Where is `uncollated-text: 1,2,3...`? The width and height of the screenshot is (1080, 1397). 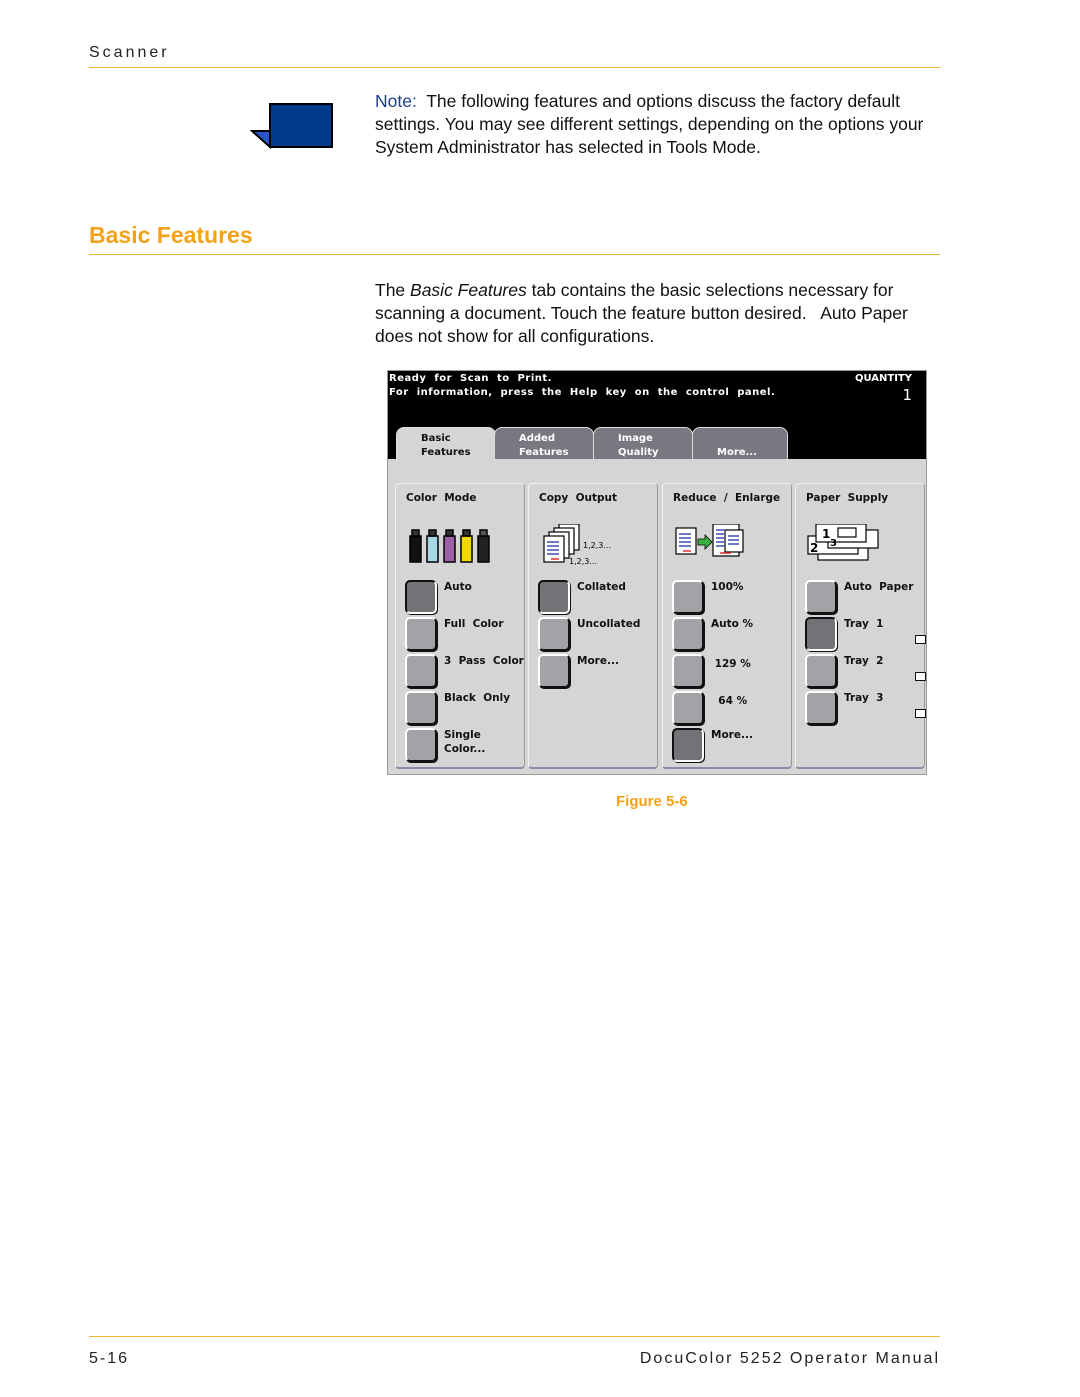 uncollated-text: 1,2,3... is located at coordinates (583, 561).